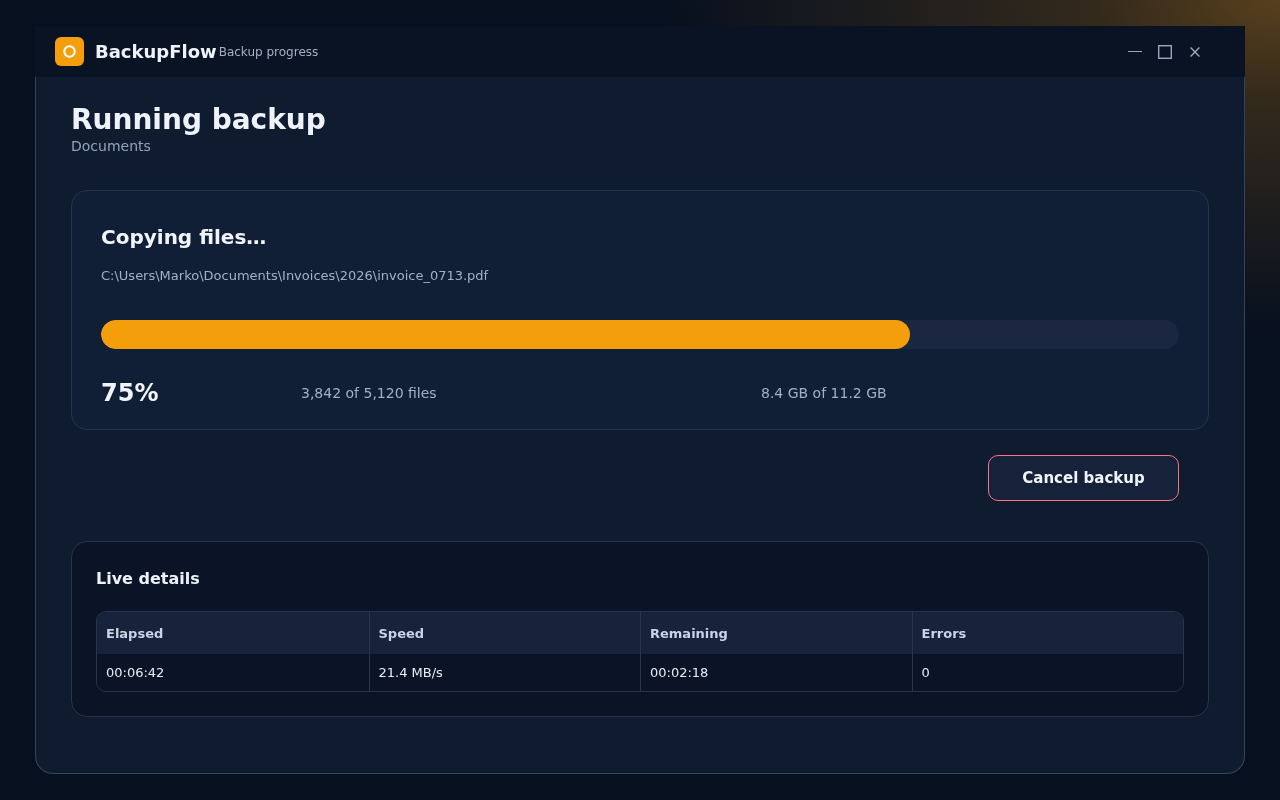  Describe the element at coordinates (1135, 51) in the screenshot. I see `minimize-icon` at that location.